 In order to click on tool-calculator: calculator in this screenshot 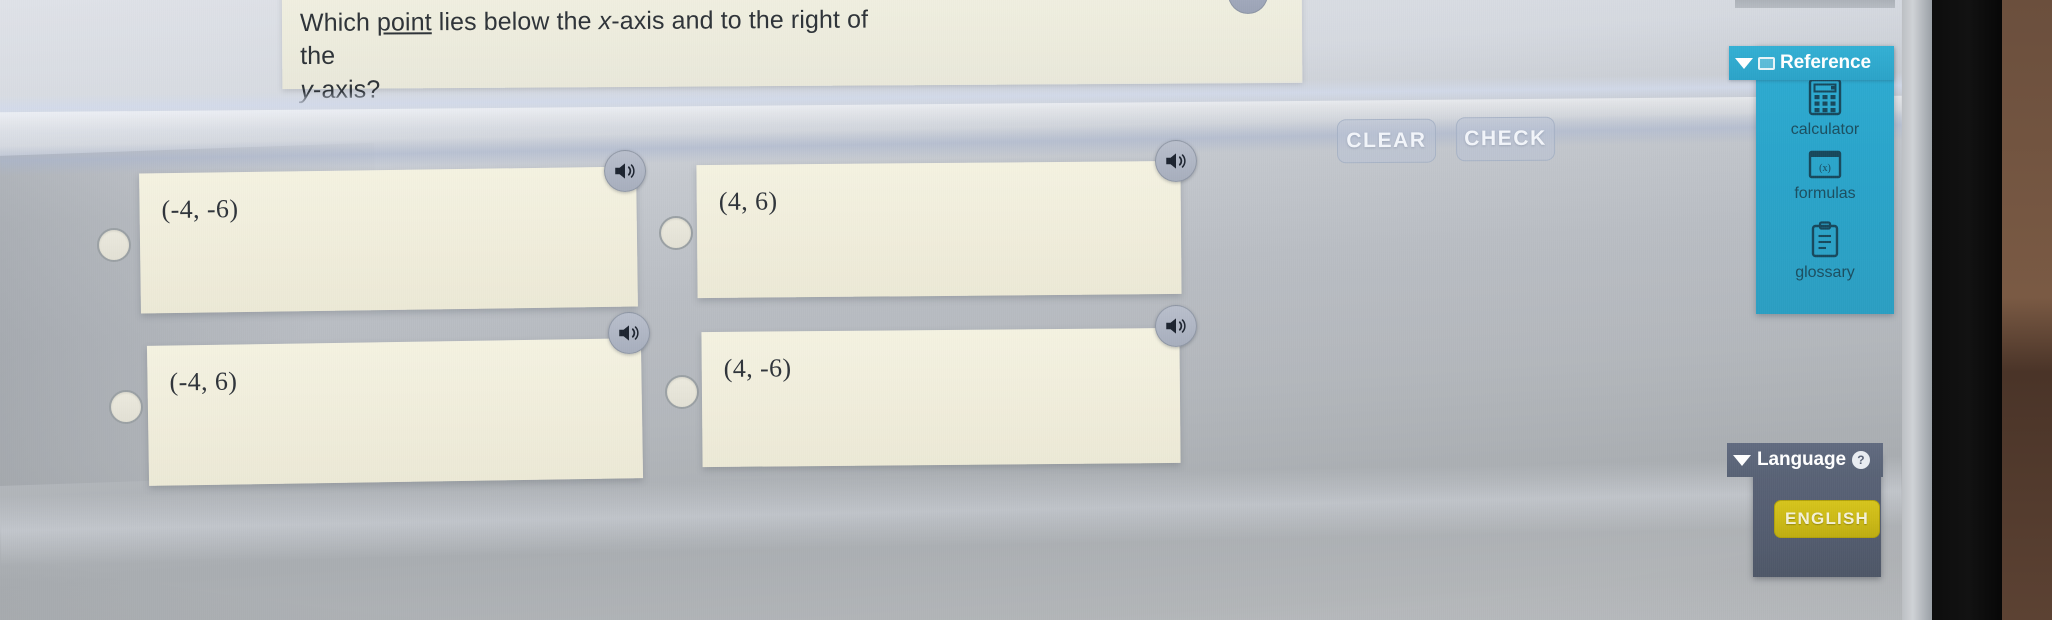, I will do `click(1825, 108)`.